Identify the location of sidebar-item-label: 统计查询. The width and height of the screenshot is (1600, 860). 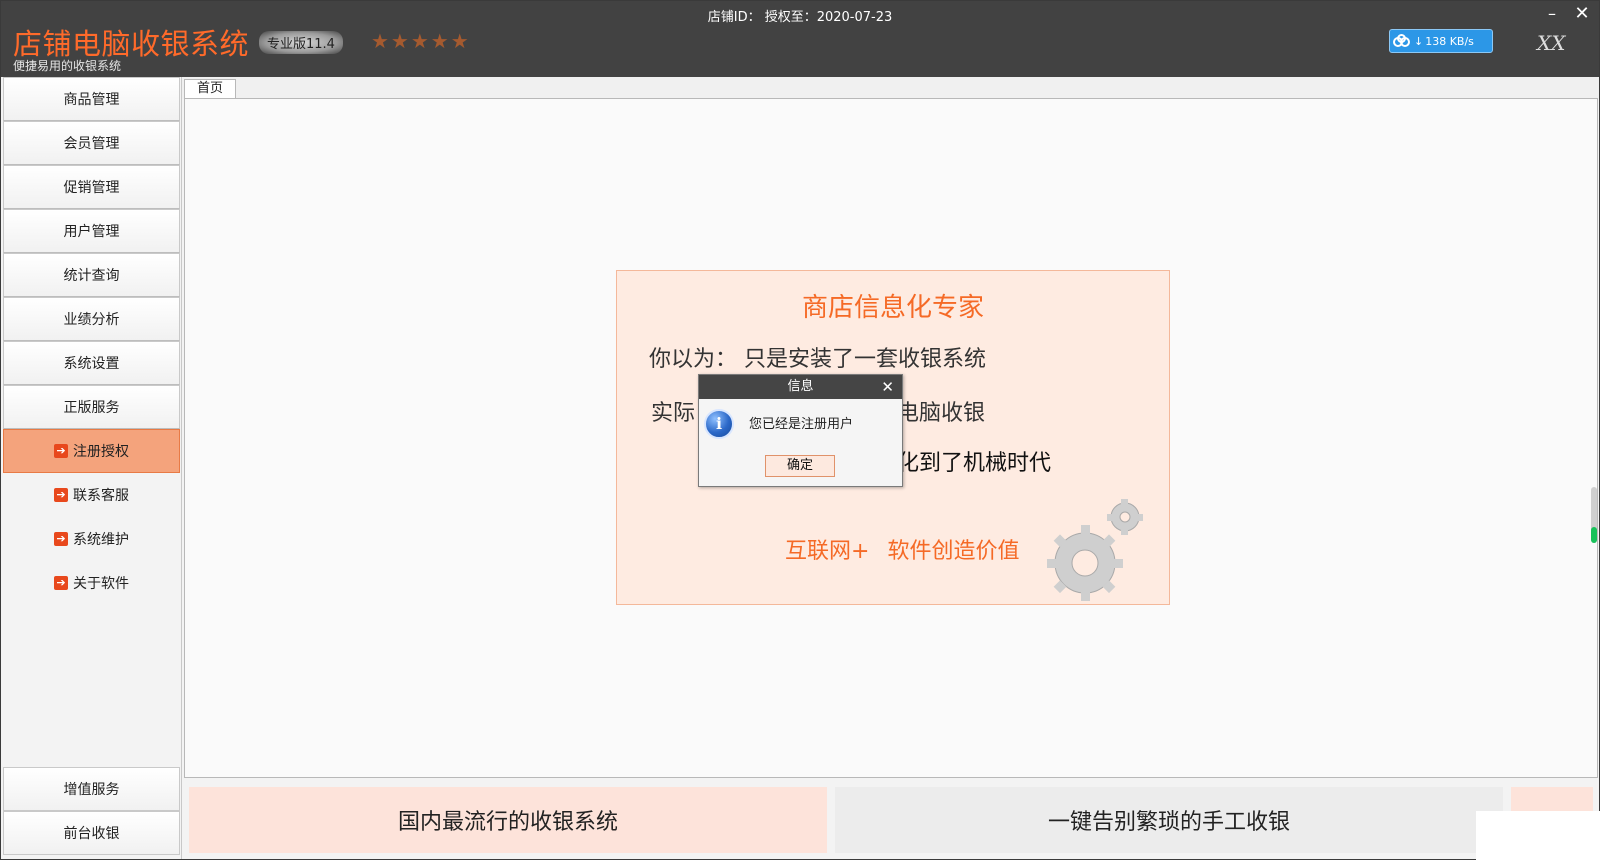
(91, 276).